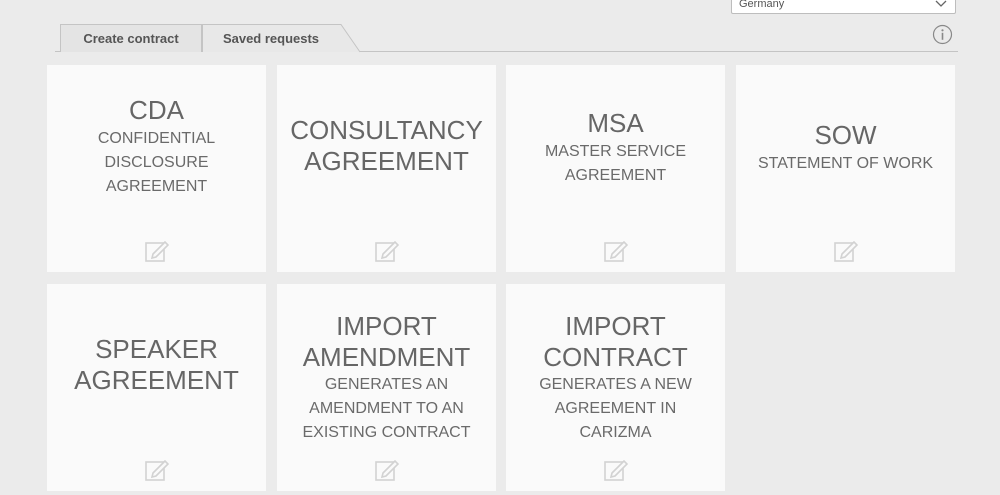 Image resolution: width=1000 pixels, height=495 pixels. I want to click on card-sow: SOW STATEMENT OF WORK, so click(845, 168).